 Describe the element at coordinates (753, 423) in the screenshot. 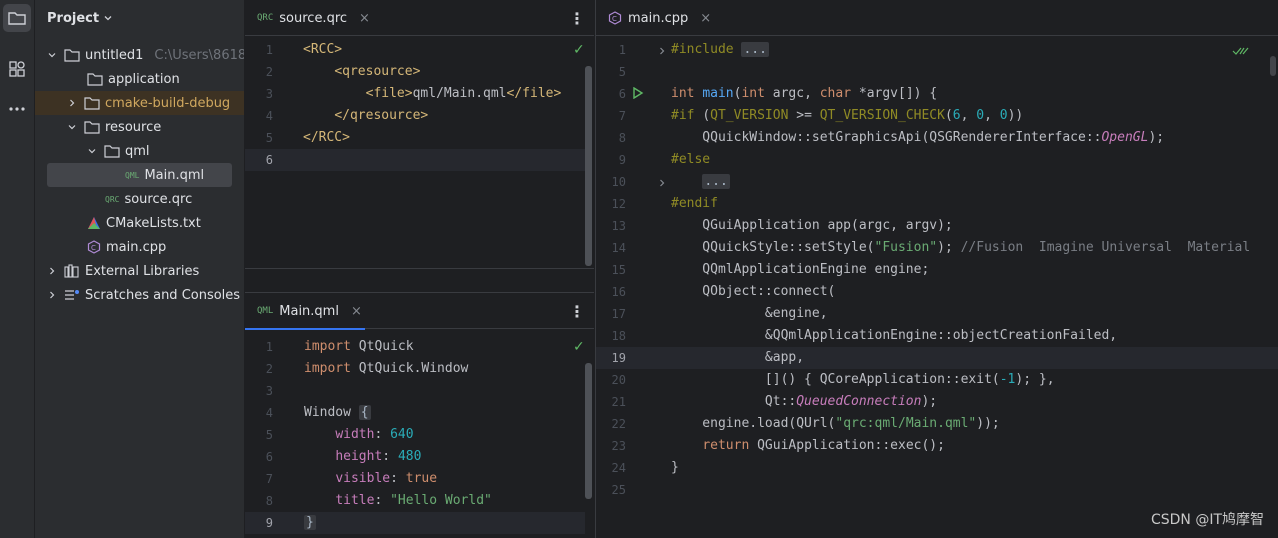

I see `code-token: engine.load(QUrl(` at that location.